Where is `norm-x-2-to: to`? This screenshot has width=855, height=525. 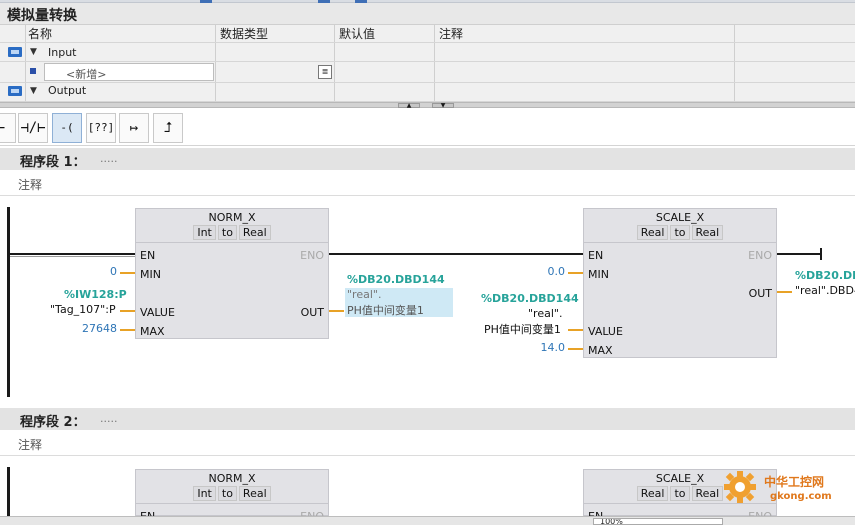
norm-x-2-to: to is located at coordinates (227, 493).